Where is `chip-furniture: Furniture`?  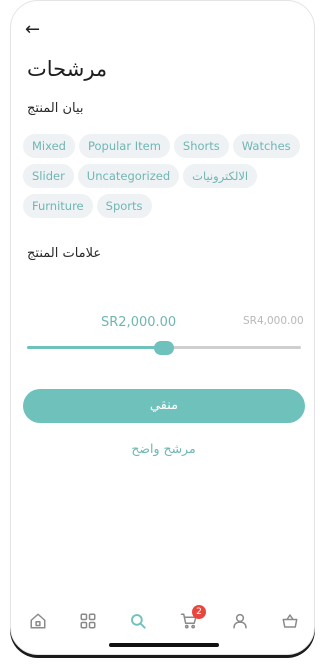 chip-furniture: Furniture is located at coordinates (58, 206).